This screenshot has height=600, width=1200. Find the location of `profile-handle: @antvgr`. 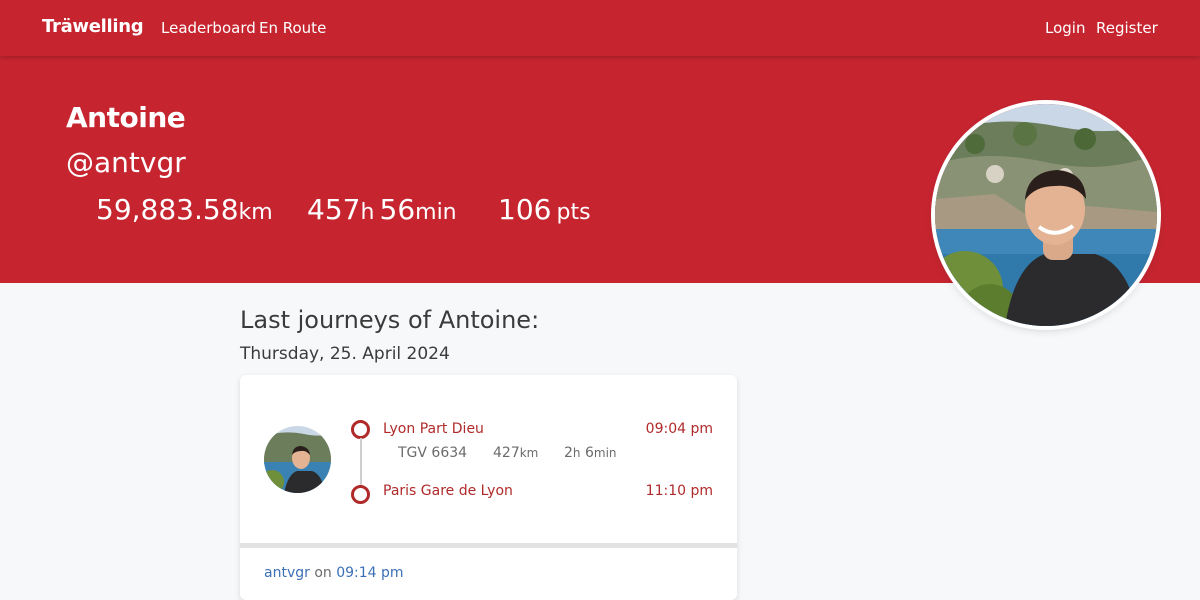

profile-handle: @antvgr is located at coordinates (126, 162).